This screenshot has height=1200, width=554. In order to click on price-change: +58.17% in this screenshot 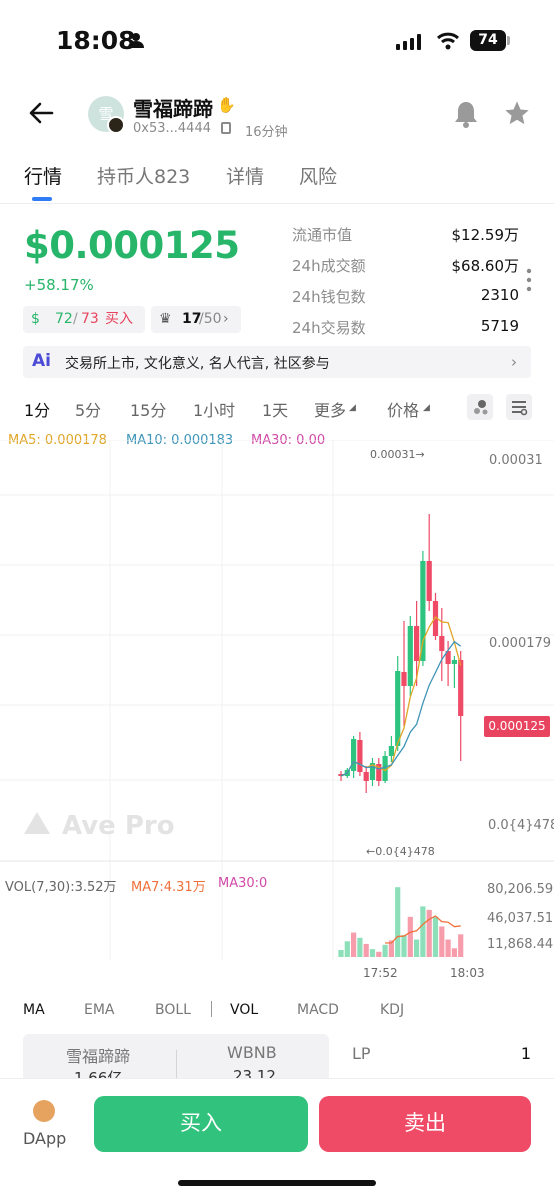, I will do `click(59, 285)`.